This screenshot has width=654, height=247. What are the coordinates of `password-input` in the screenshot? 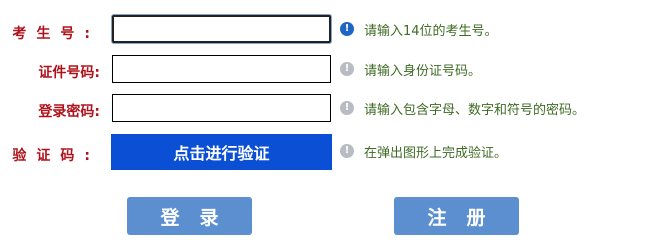 It's located at (221, 108).